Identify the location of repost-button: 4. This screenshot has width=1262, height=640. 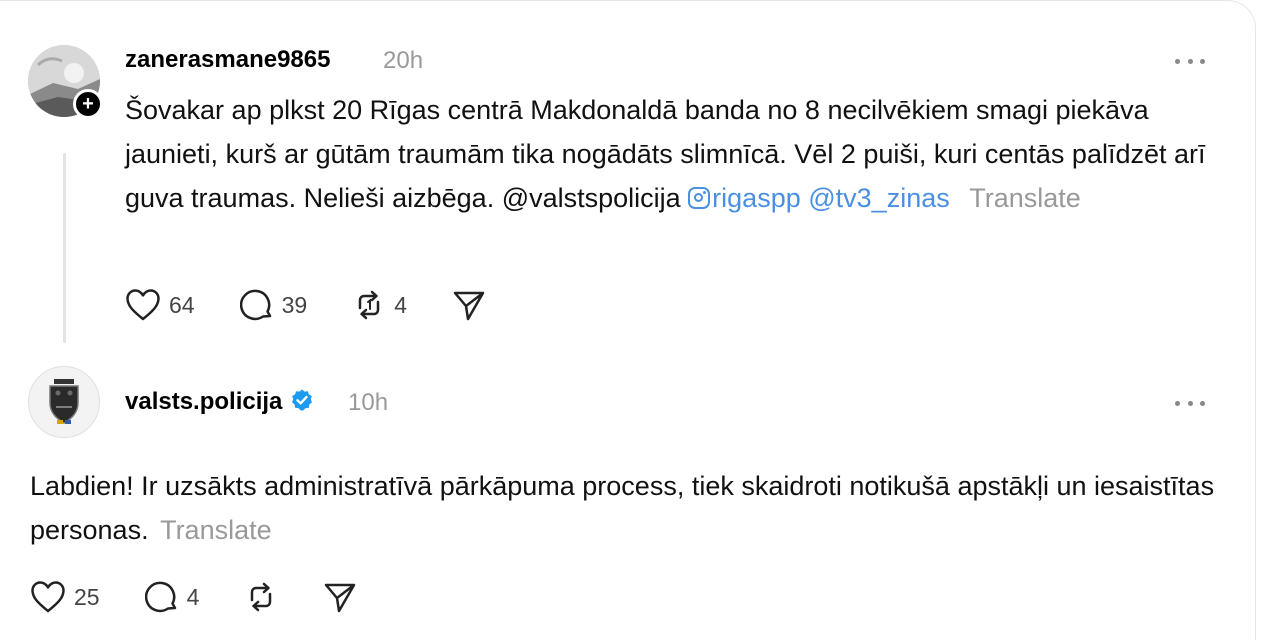
(379, 305).